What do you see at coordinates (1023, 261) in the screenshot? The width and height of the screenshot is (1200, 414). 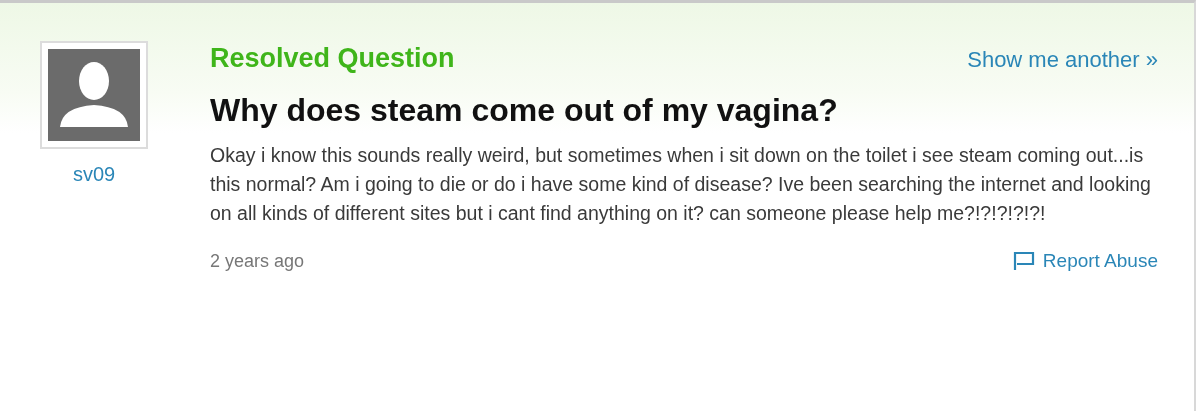 I see `flag-icon` at bounding box center [1023, 261].